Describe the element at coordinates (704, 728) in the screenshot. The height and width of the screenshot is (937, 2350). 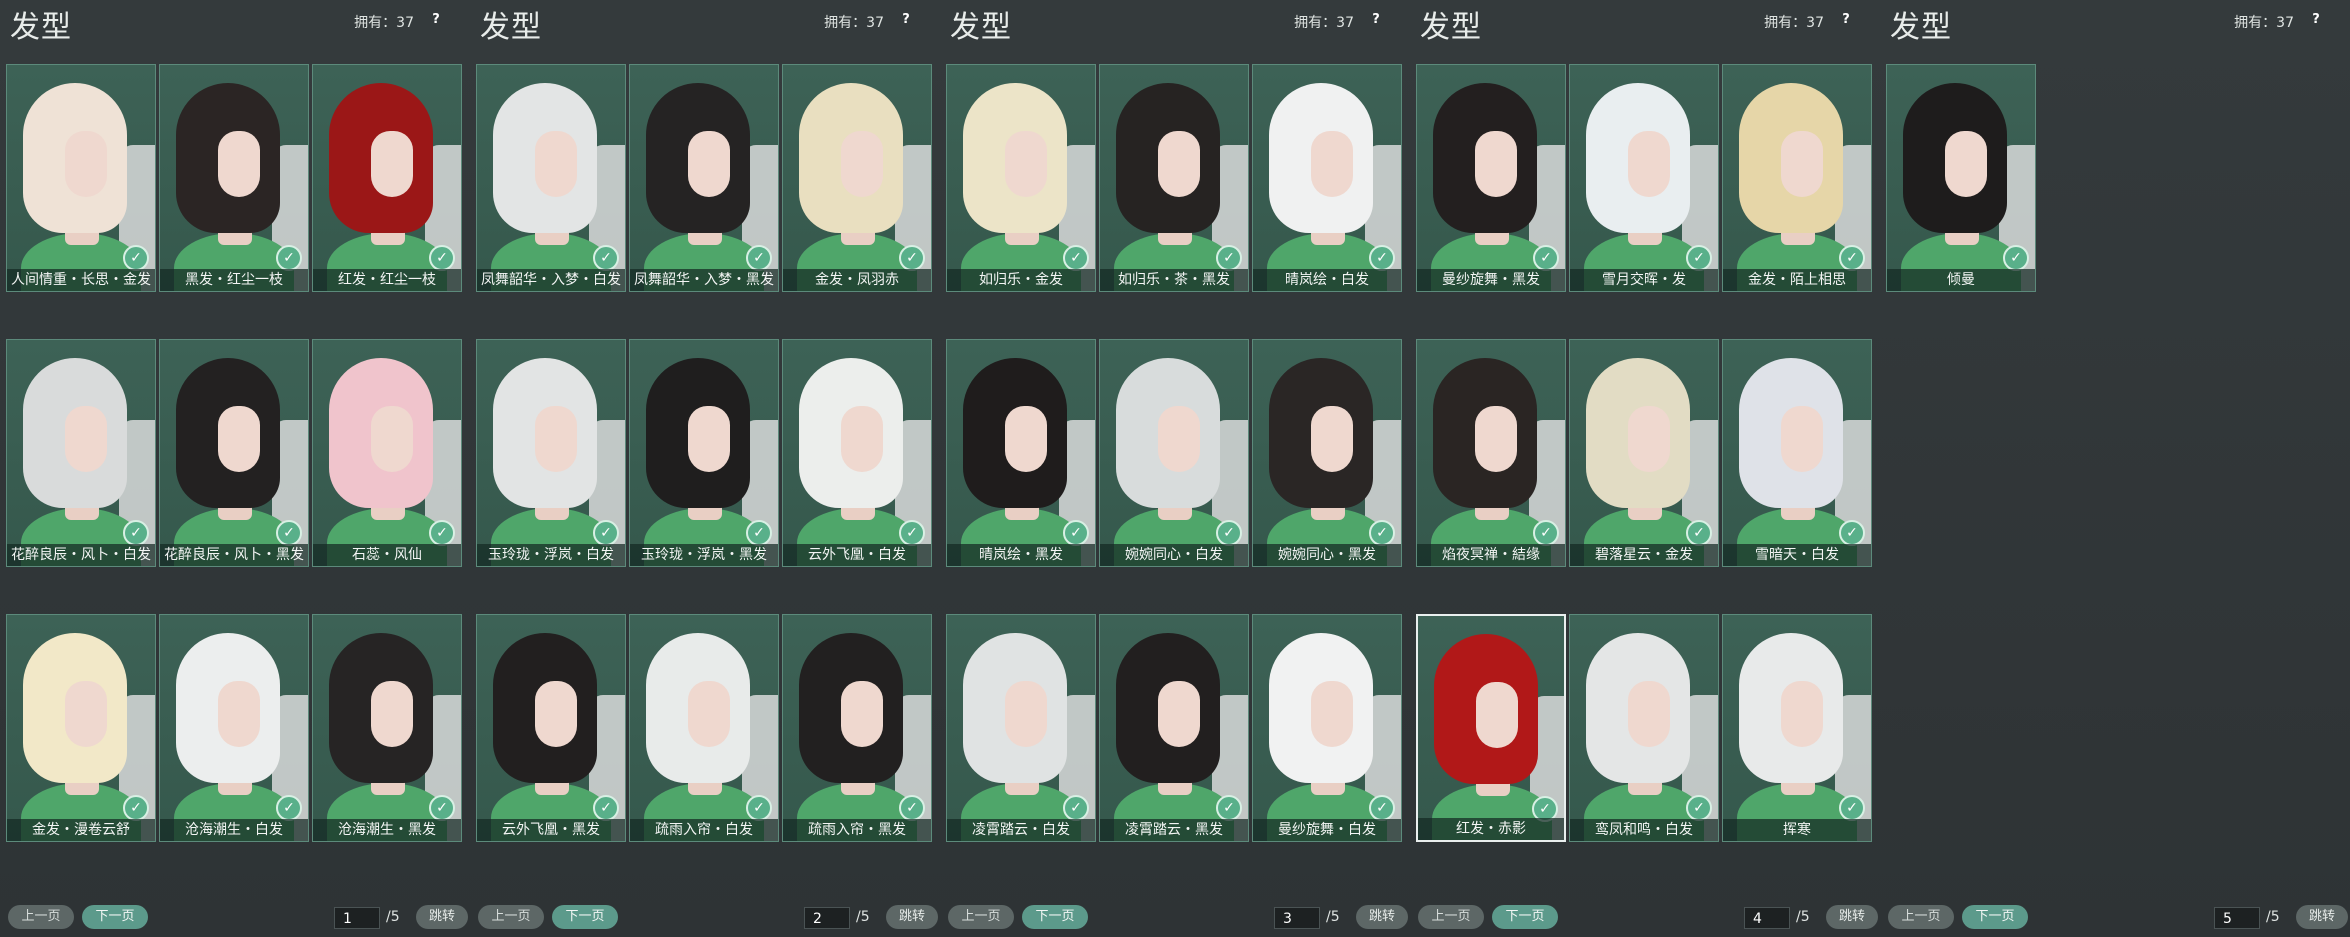
I see `hairstyle-card: ✓ 疏雨入帘・白发` at that location.